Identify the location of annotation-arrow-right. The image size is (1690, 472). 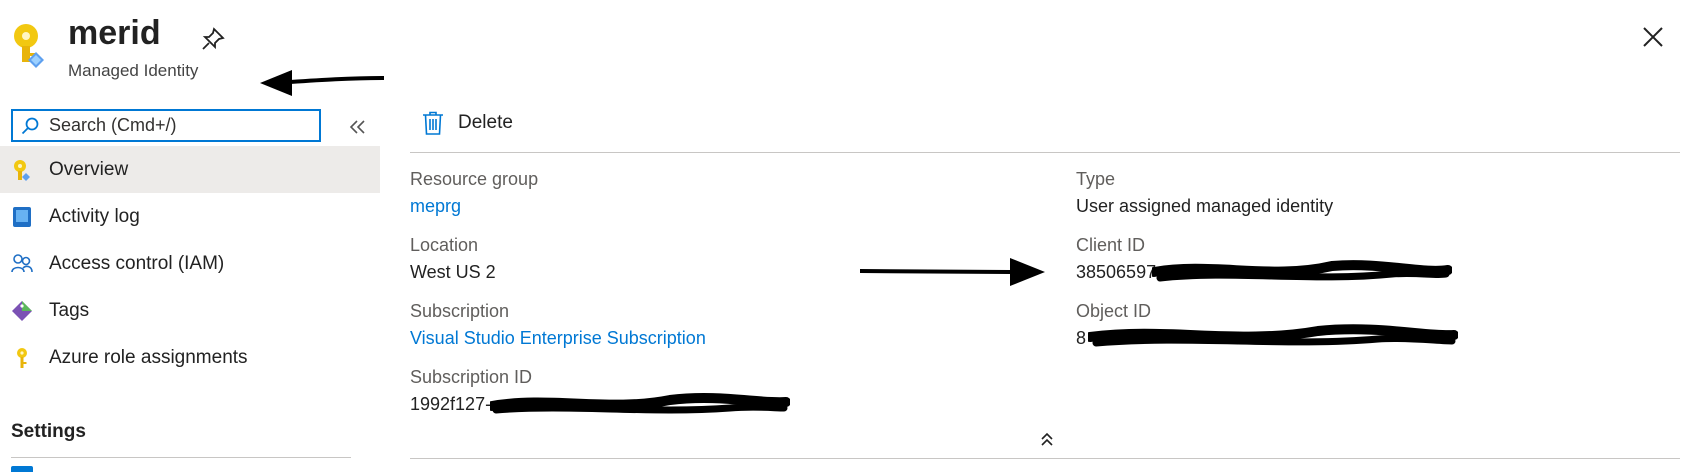
(952, 271).